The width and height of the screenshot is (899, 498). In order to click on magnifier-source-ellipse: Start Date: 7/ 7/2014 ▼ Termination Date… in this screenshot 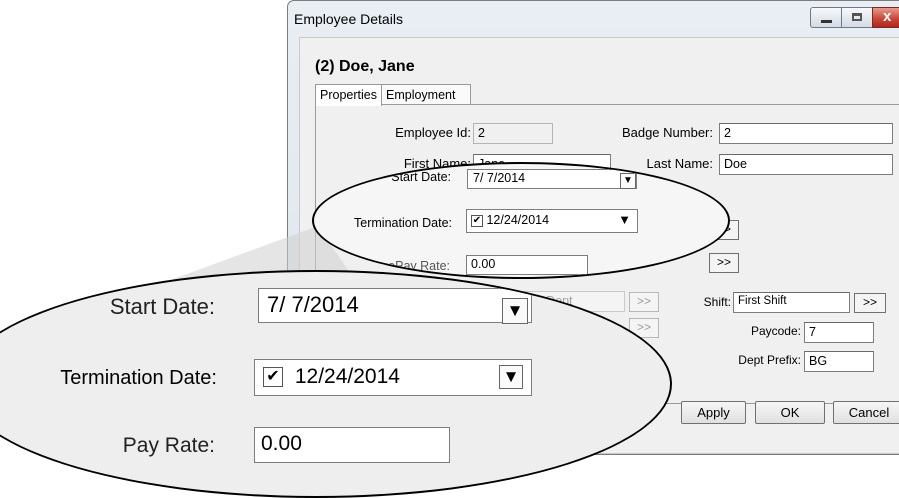, I will do `click(521, 220)`.